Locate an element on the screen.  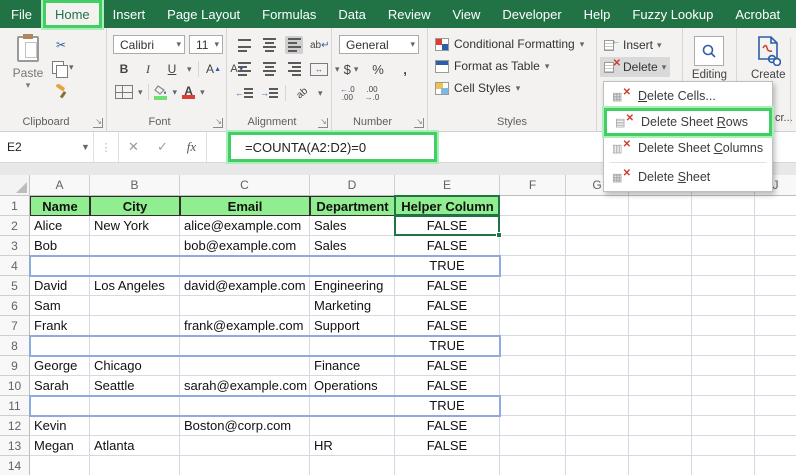
cell-I6 is located at coordinates (723, 306).